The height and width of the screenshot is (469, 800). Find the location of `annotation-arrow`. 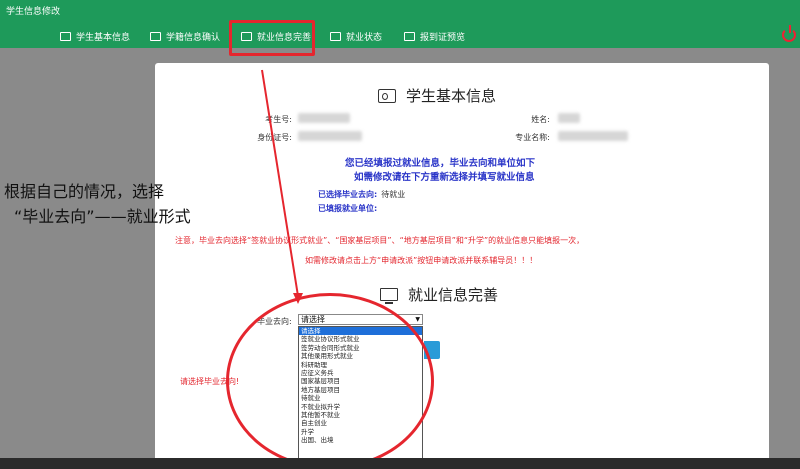

annotation-arrow is located at coordinates (282, 186).